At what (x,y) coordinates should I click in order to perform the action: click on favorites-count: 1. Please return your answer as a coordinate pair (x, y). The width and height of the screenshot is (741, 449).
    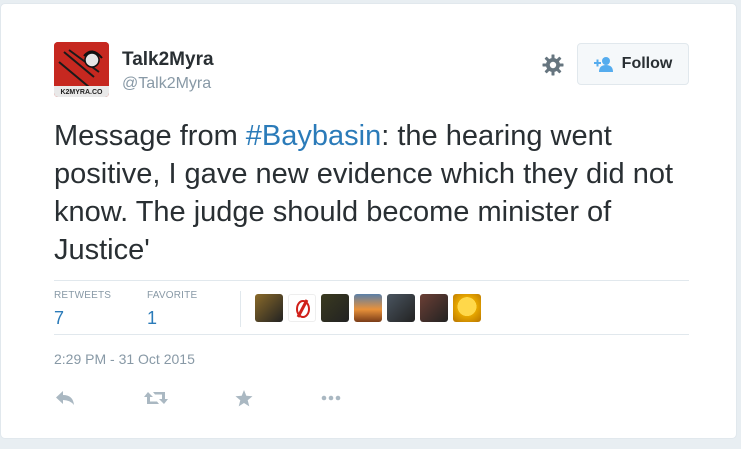
    Looking at the image, I should click on (152, 318).